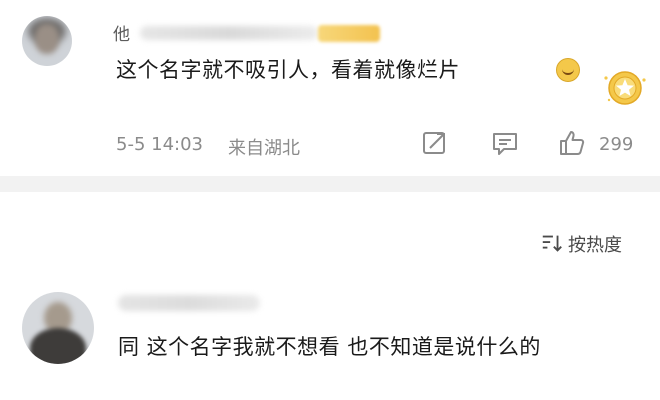  Describe the element at coordinates (349, 33) in the screenshot. I see `comment1-user-badge` at that location.